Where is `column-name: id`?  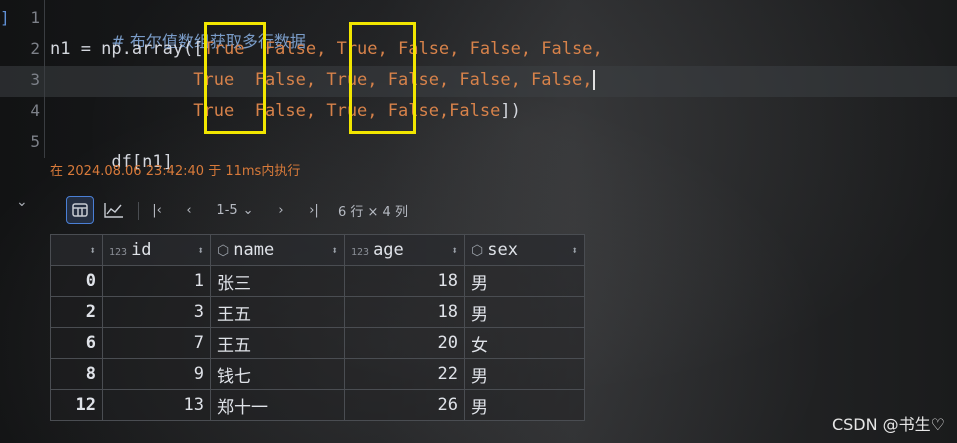 column-name: id is located at coordinates (141, 250).